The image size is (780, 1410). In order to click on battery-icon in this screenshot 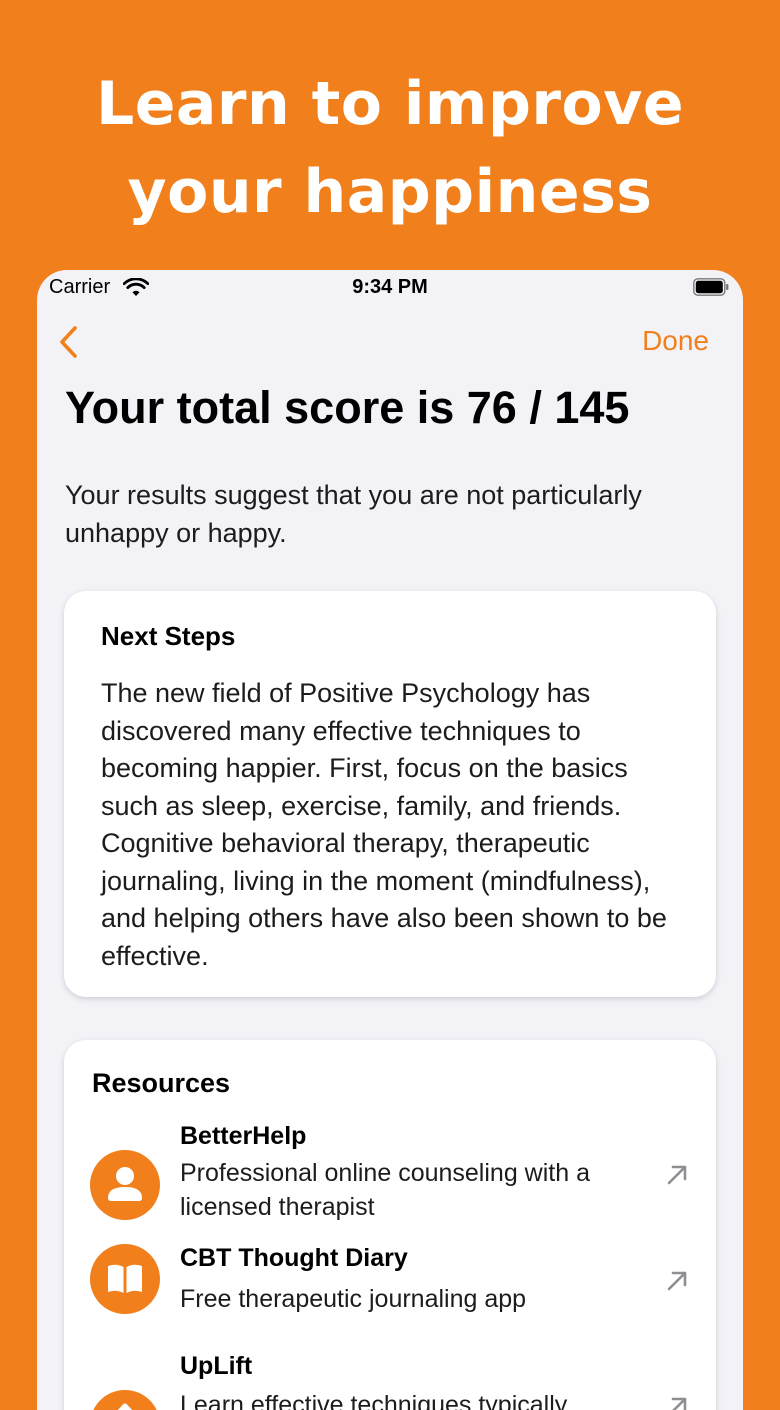, I will do `click(711, 287)`.